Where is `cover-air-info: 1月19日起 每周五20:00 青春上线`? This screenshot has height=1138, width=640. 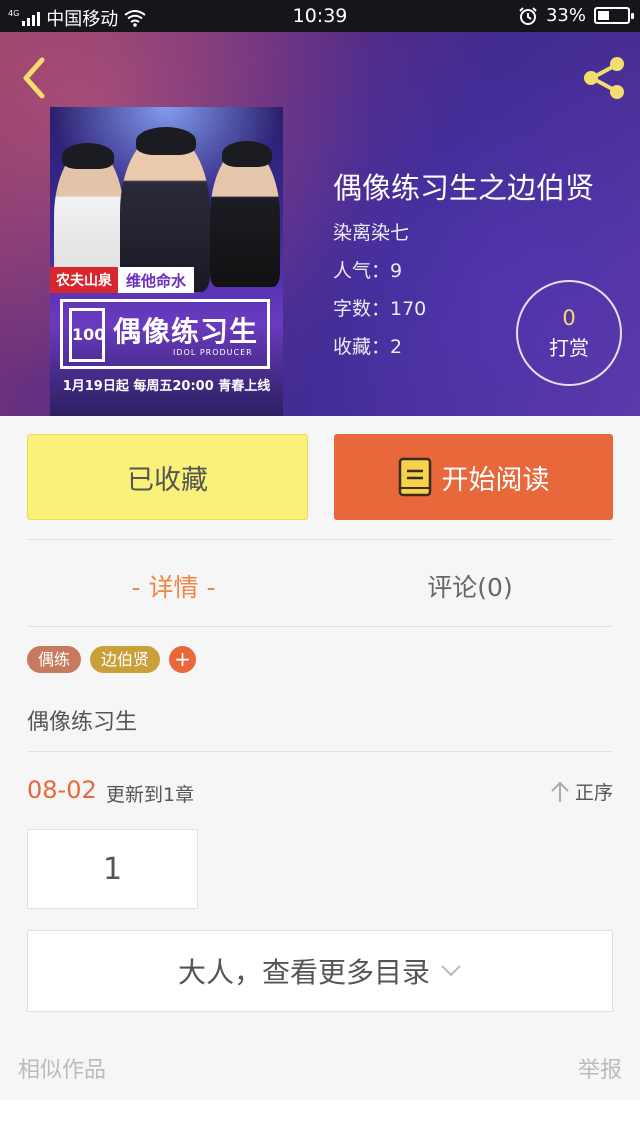 cover-air-info: 1月19日起 每周五20:00 青春上线 is located at coordinates (166, 386).